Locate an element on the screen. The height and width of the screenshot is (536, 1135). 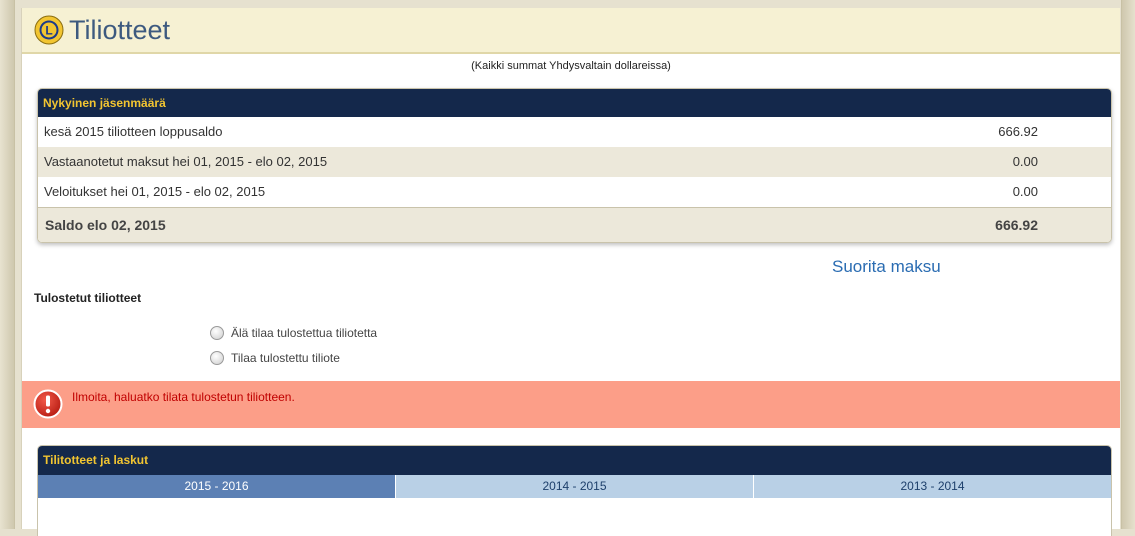
radio-label: Tilaa tulostettu tiliote is located at coordinates (285, 358).